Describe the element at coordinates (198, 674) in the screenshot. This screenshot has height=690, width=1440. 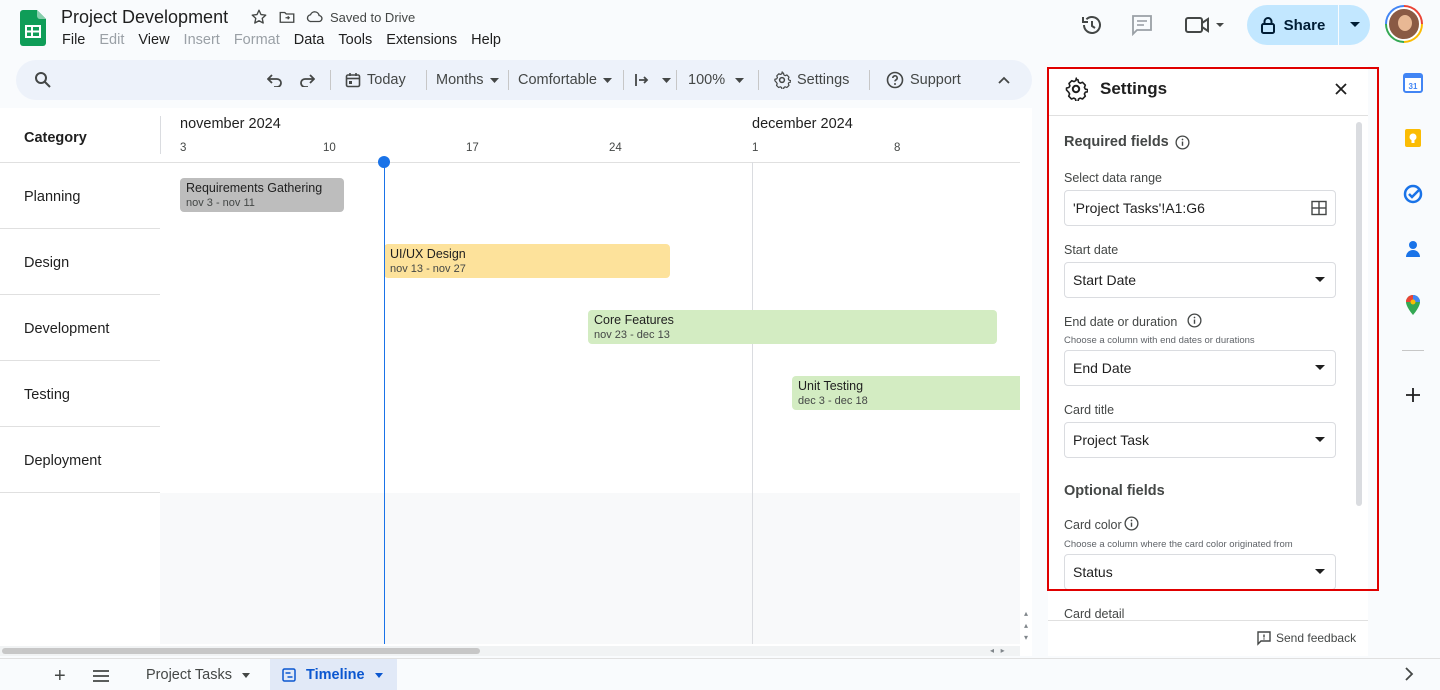
I see `sheet-tab-project-tasks: Project Tasks` at that location.